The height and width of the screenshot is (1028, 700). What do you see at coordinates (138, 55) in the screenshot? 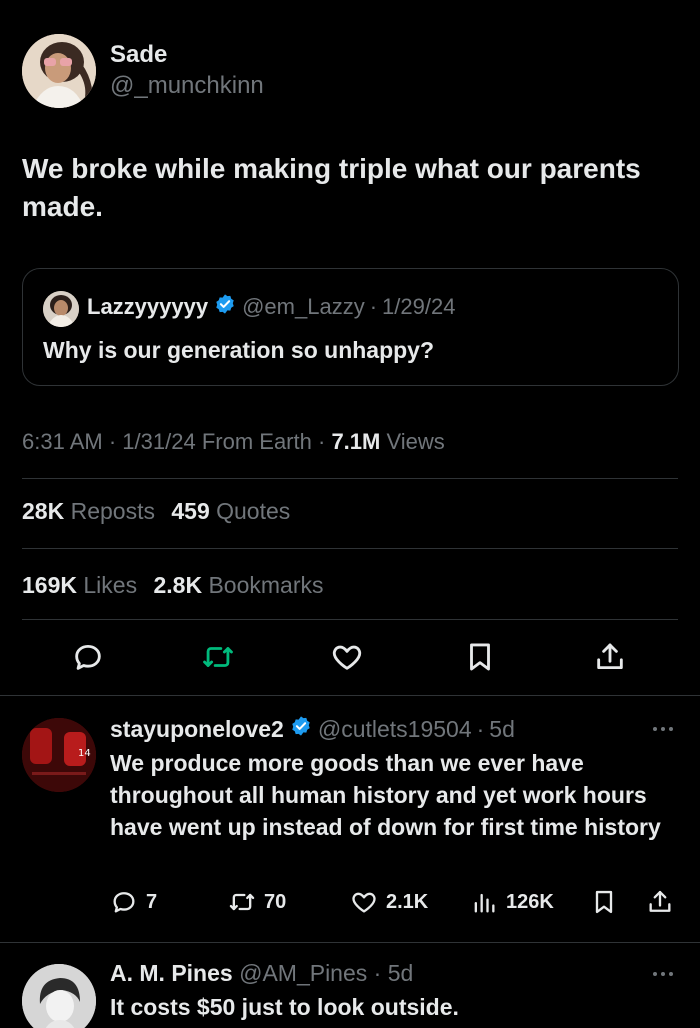
I see `author-name: Sade` at bounding box center [138, 55].